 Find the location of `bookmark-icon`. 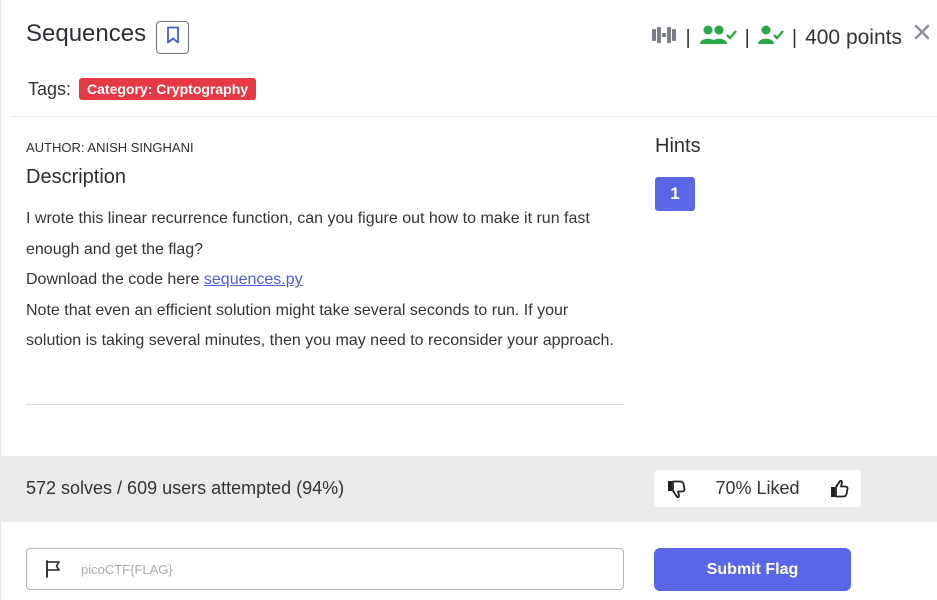

bookmark-icon is located at coordinates (173, 37).